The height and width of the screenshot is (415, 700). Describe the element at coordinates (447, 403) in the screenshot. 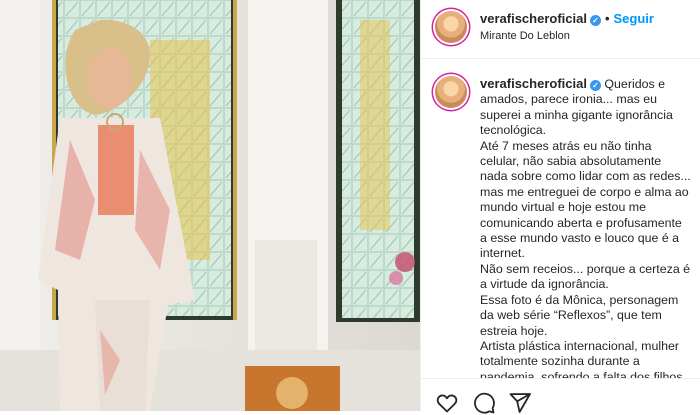

I see `heart-icon` at that location.